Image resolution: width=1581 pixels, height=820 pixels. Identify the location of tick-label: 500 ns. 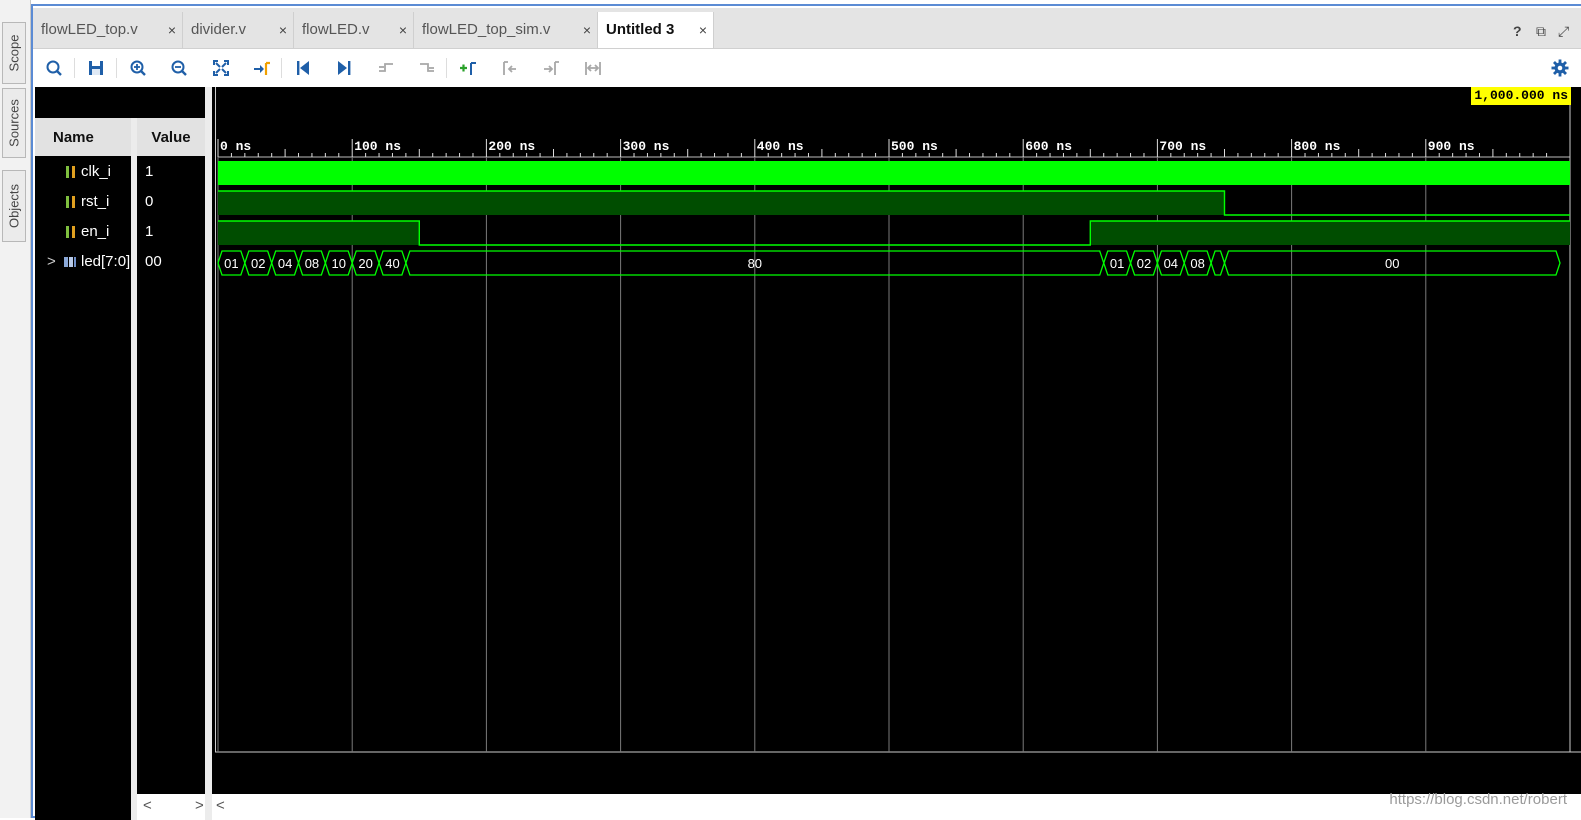
(914, 146).